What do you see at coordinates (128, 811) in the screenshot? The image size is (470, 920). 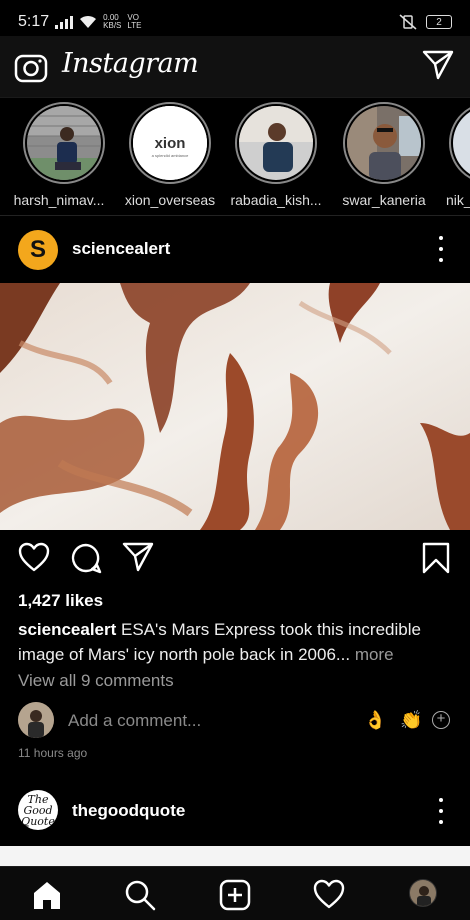 I see `post-username: thegoodquote` at bounding box center [128, 811].